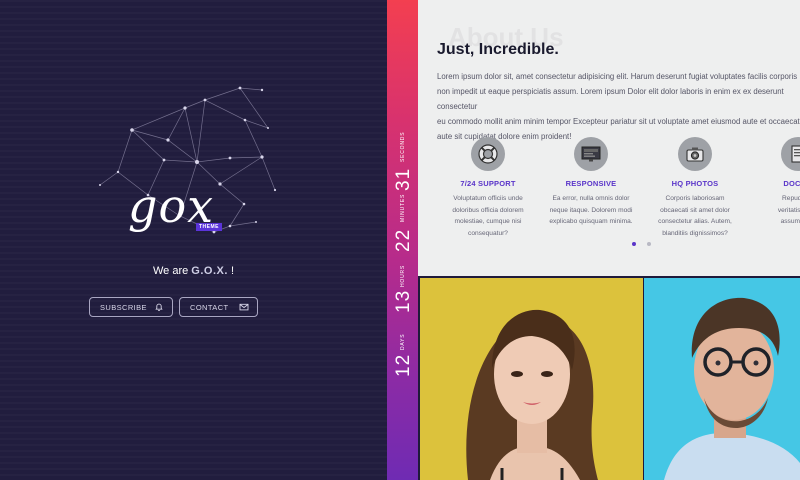  What do you see at coordinates (488, 210) in the screenshot?
I see `feature-line: doloribus officia dolorem` at bounding box center [488, 210].